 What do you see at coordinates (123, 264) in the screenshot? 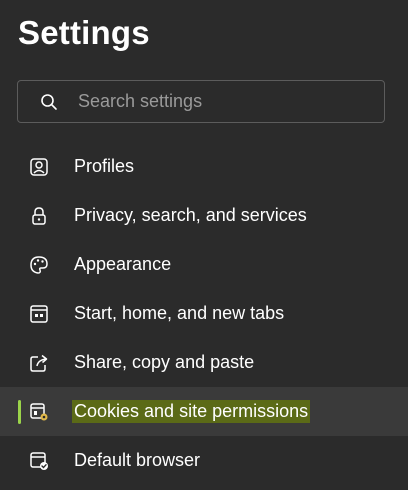
I see `nav-item-label: Appearance` at bounding box center [123, 264].